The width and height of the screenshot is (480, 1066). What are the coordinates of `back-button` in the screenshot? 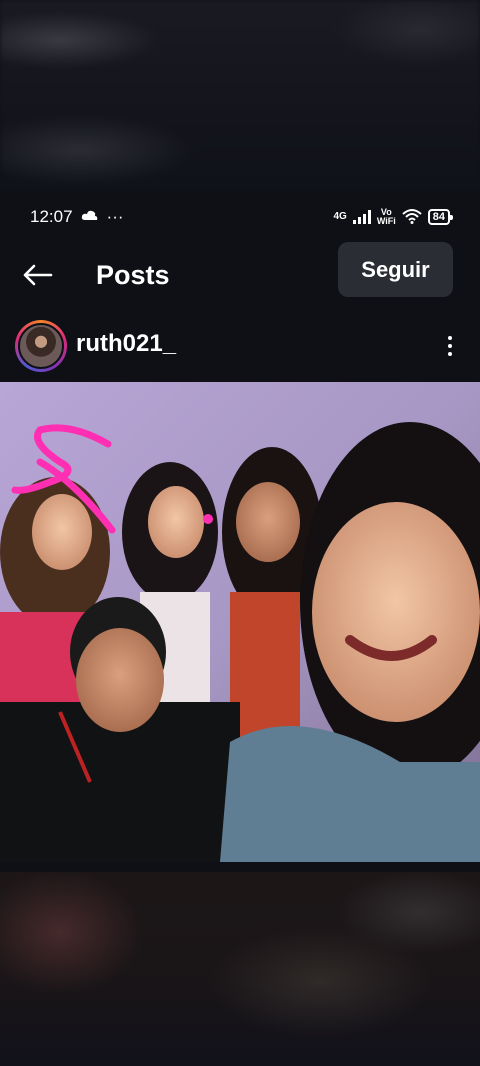 It's located at (37, 275).